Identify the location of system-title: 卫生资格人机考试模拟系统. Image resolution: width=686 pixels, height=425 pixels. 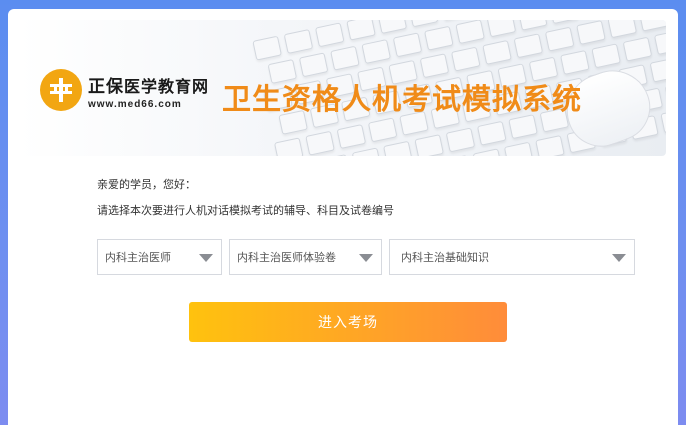
(402, 99).